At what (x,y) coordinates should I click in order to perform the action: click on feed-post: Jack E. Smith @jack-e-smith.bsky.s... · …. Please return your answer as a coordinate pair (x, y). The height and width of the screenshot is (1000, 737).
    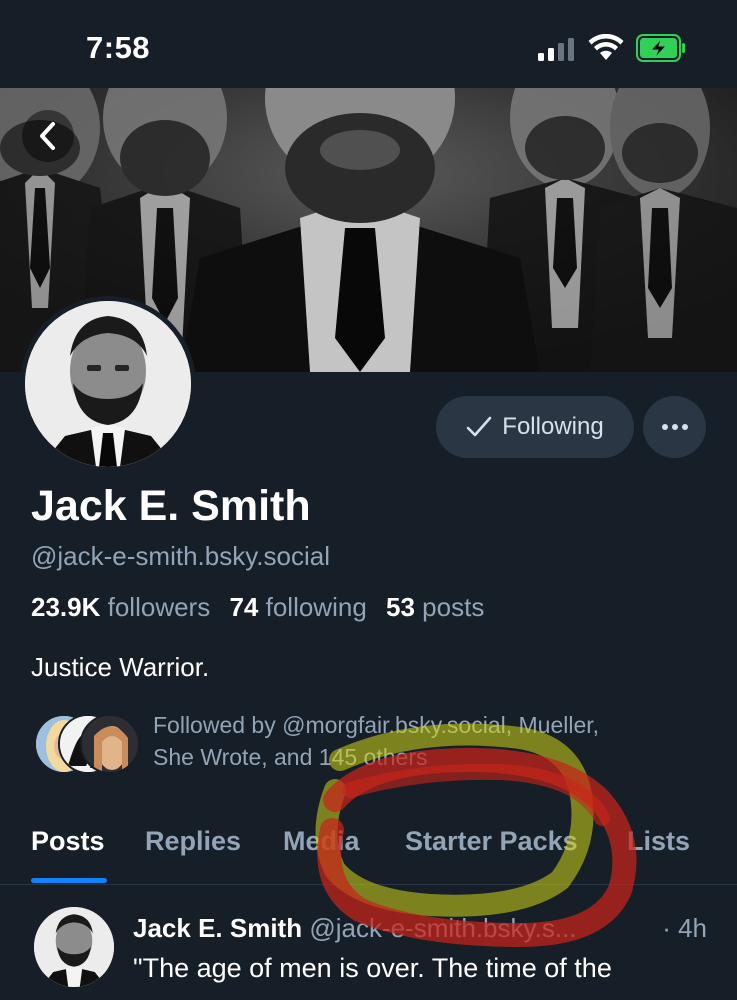
    Looking at the image, I should click on (368, 942).